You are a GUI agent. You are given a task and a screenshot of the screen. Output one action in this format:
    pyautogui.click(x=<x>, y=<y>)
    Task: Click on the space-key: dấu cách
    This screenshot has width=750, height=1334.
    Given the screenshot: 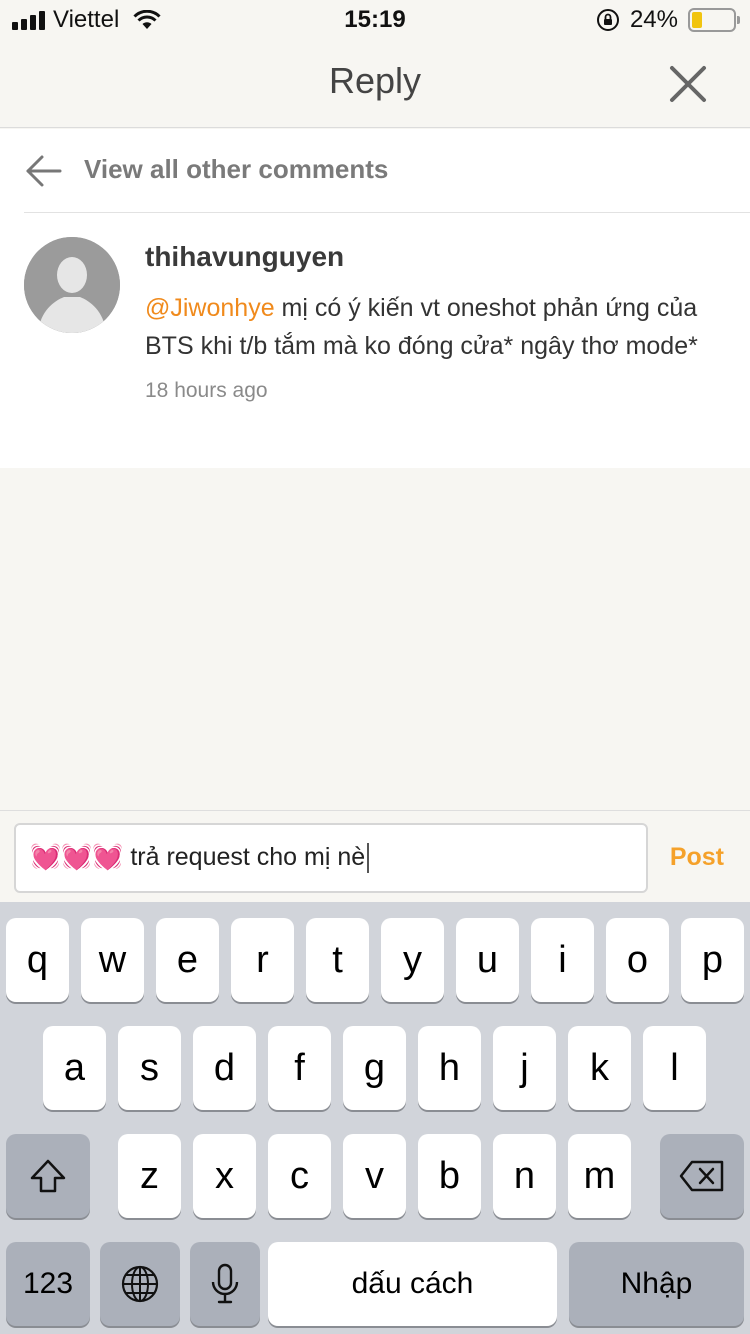 What is the action you would take?
    pyautogui.click(x=412, y=1284)
    